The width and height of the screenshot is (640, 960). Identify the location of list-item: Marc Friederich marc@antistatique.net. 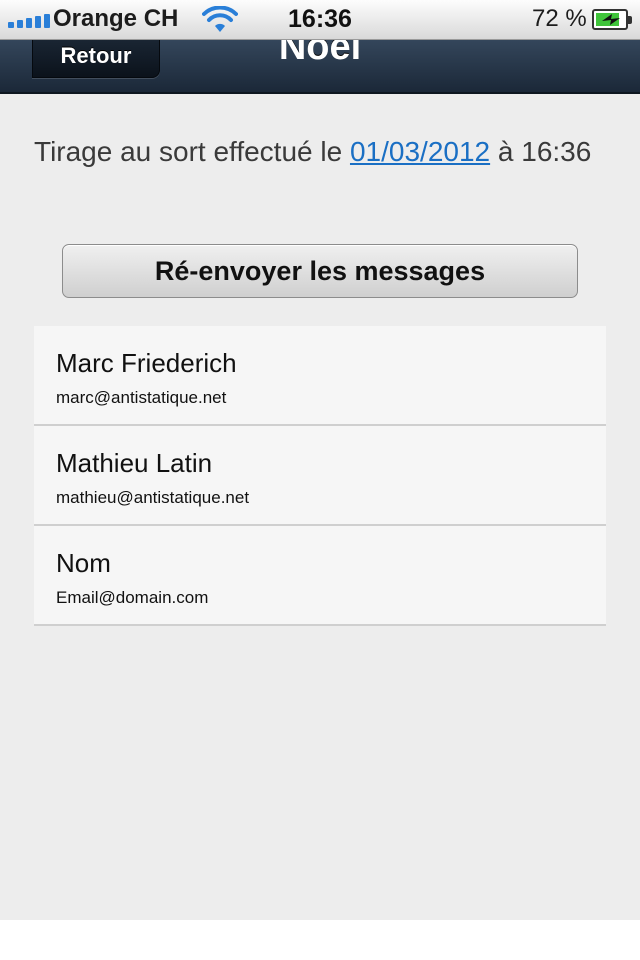
(320, 376).